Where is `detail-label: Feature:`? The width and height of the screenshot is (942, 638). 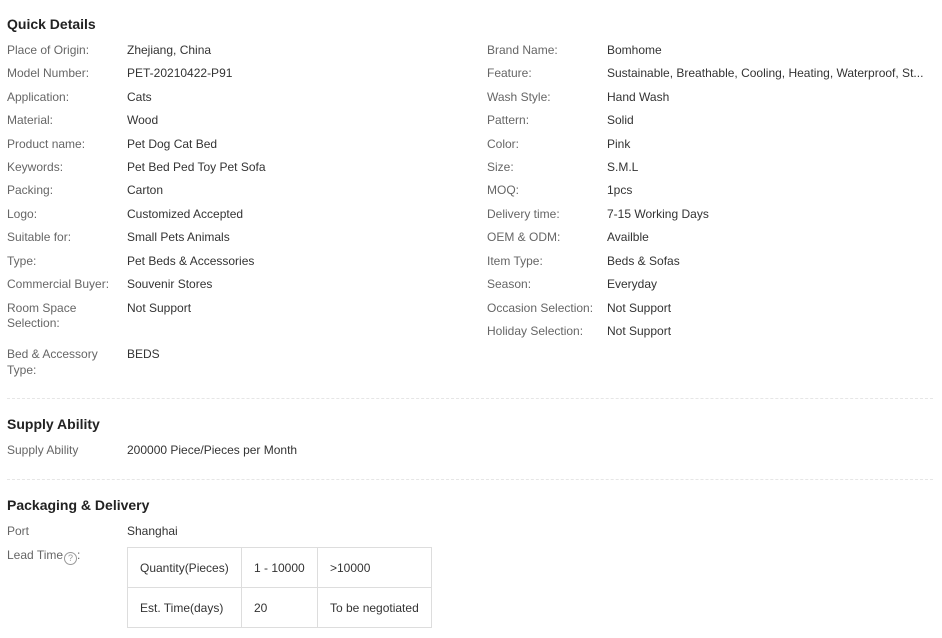
detail-label: Feature: is located at coordinates (509, 73).